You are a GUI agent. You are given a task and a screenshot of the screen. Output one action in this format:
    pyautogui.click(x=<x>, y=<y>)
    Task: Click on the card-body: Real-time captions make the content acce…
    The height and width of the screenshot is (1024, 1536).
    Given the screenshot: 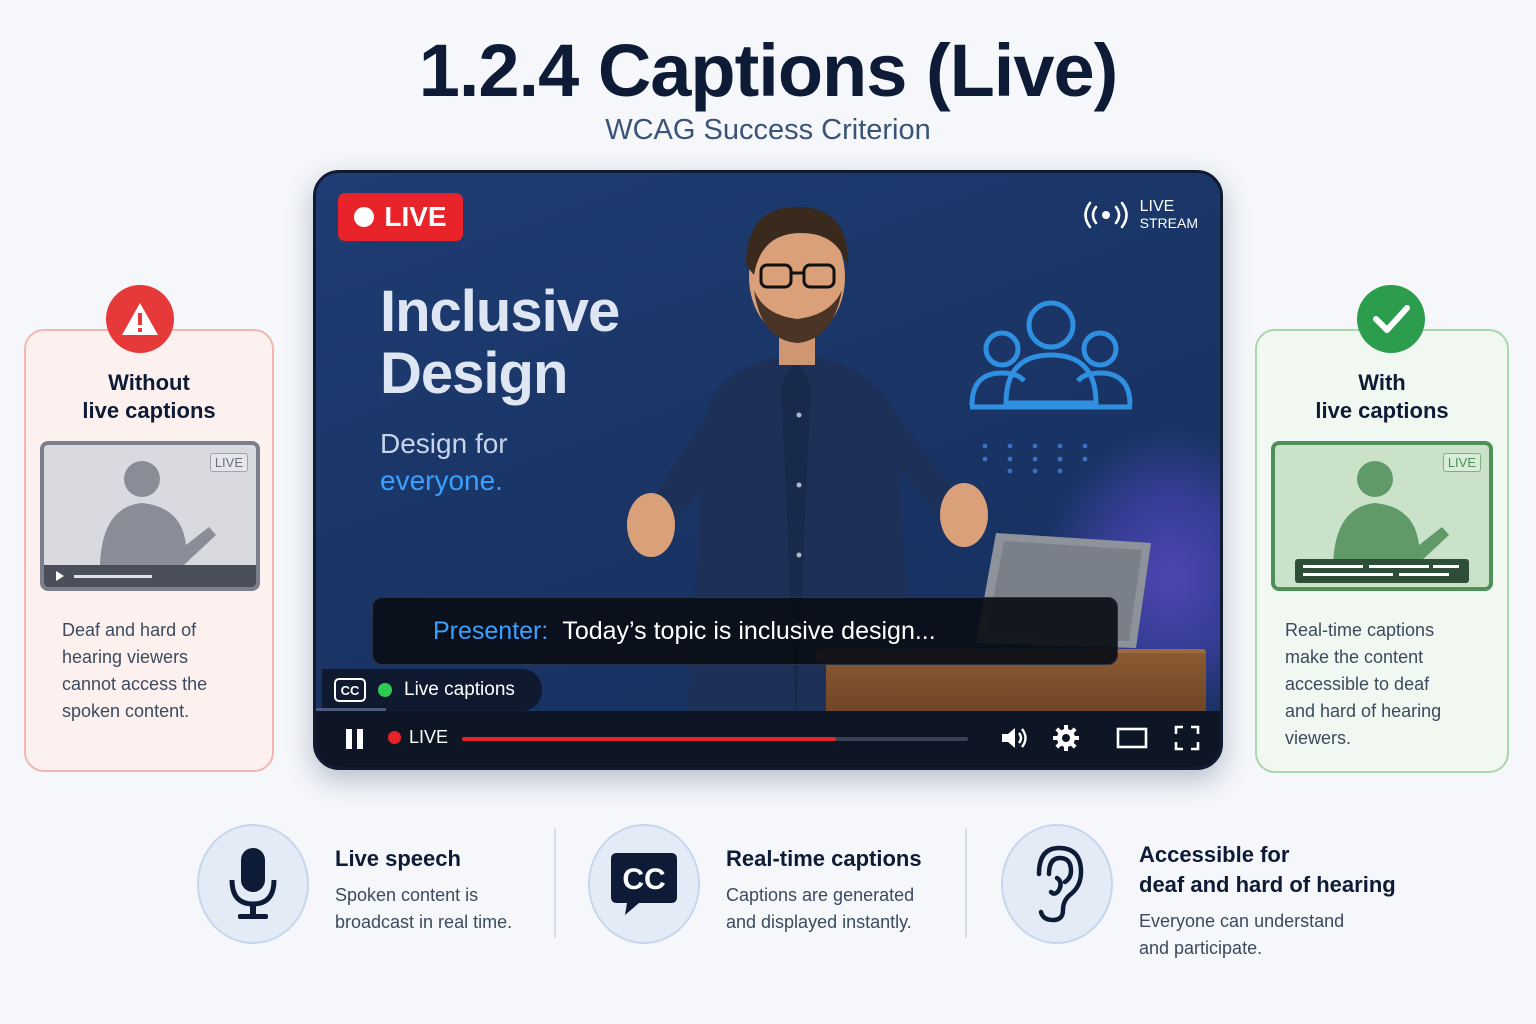 What is the action you would take?
    pyautogui.click(x=1363, y=684)
    